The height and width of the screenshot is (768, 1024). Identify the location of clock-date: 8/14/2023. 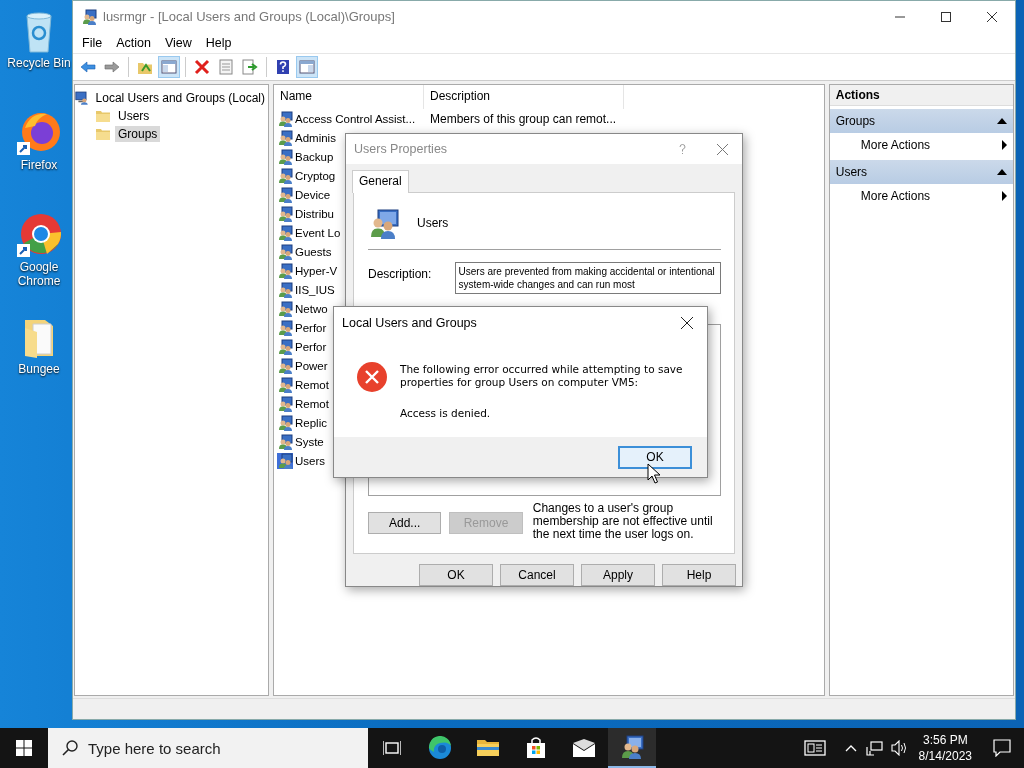
(945, 756).